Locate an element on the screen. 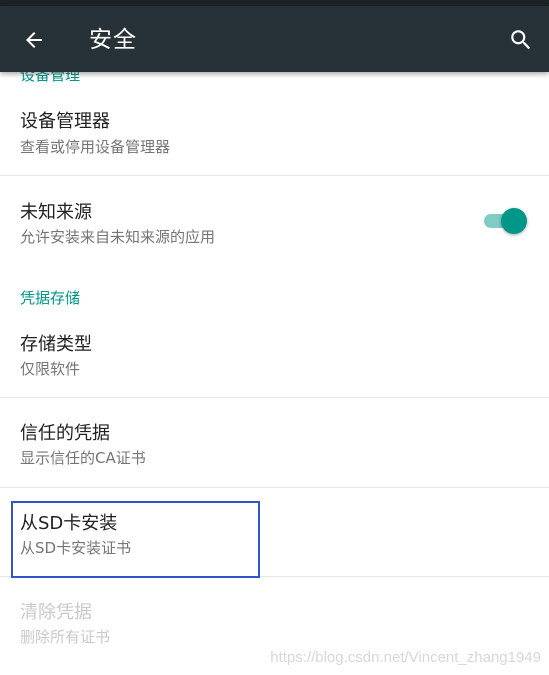  search-button is located at coordinates (521, 40).